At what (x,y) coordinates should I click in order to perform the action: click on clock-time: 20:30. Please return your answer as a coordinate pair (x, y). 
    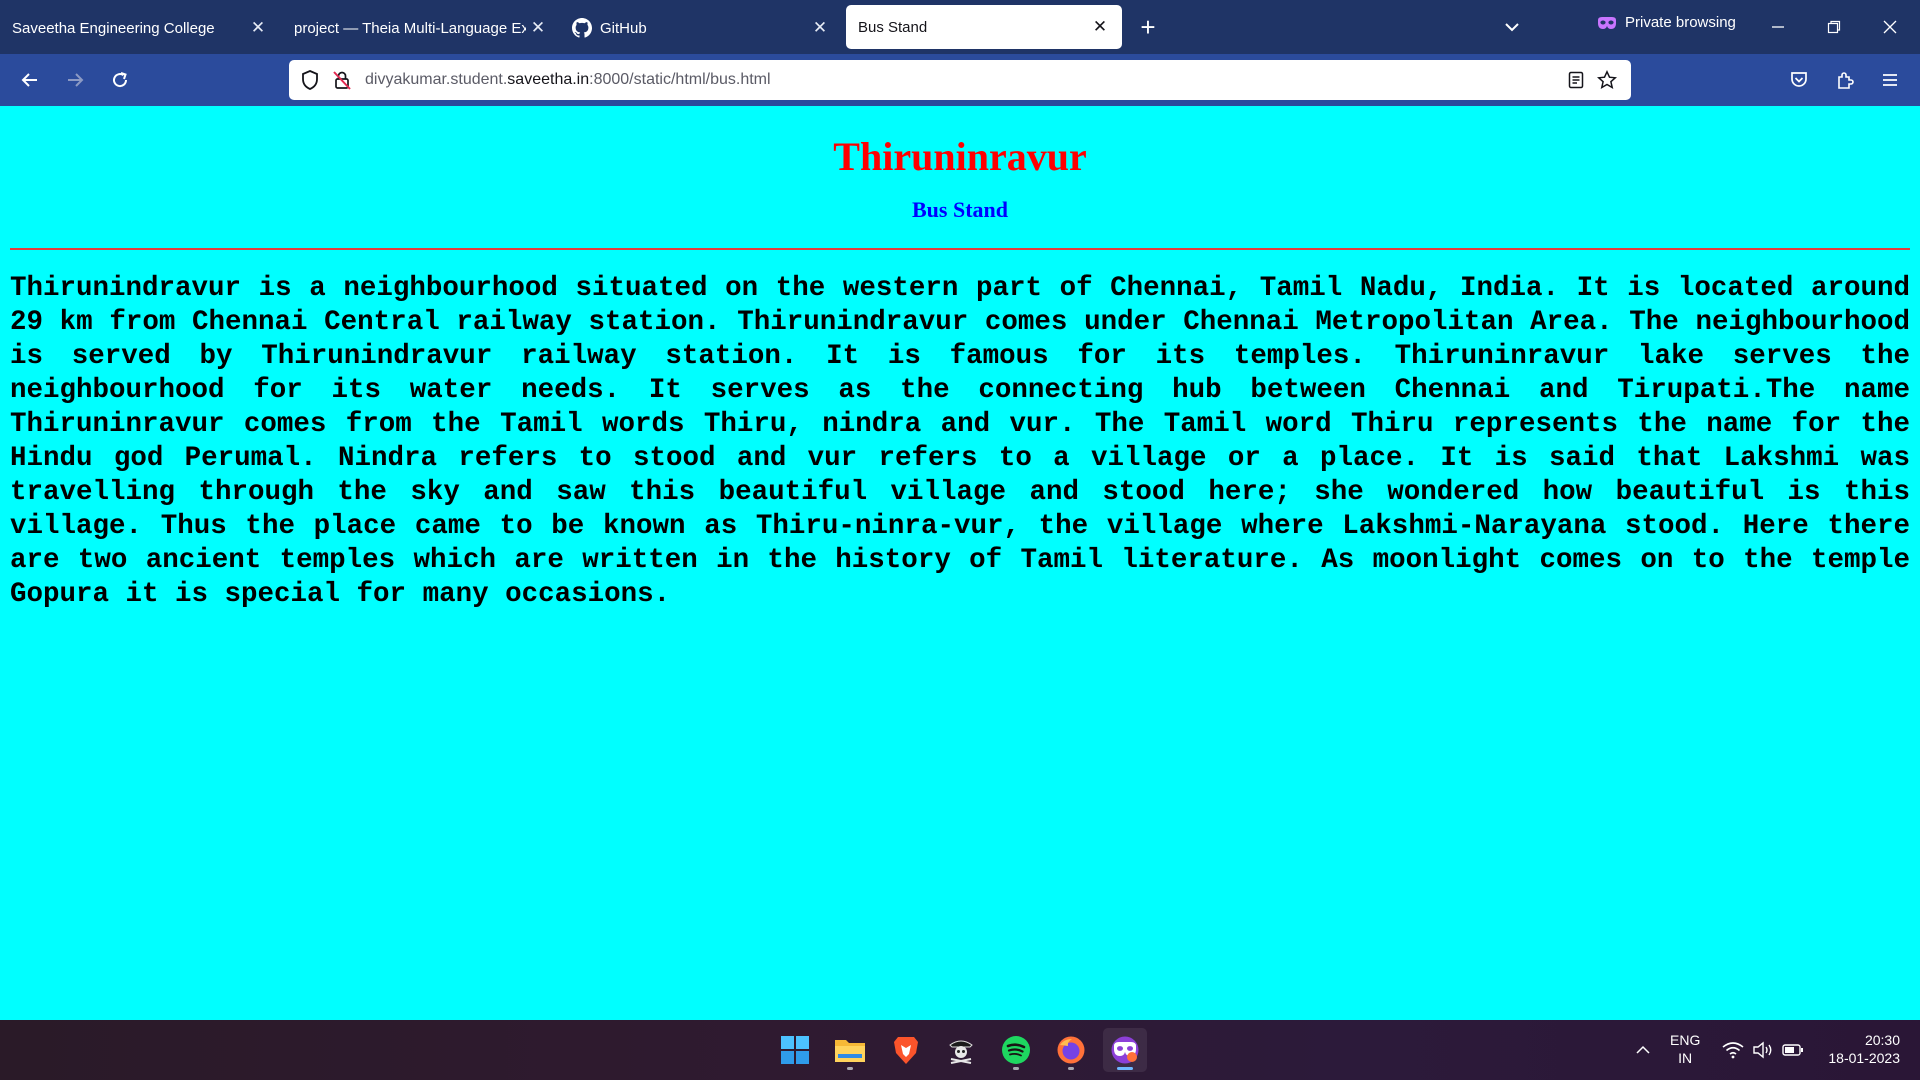
    Looking at the image, I should click on (1882, 1040).